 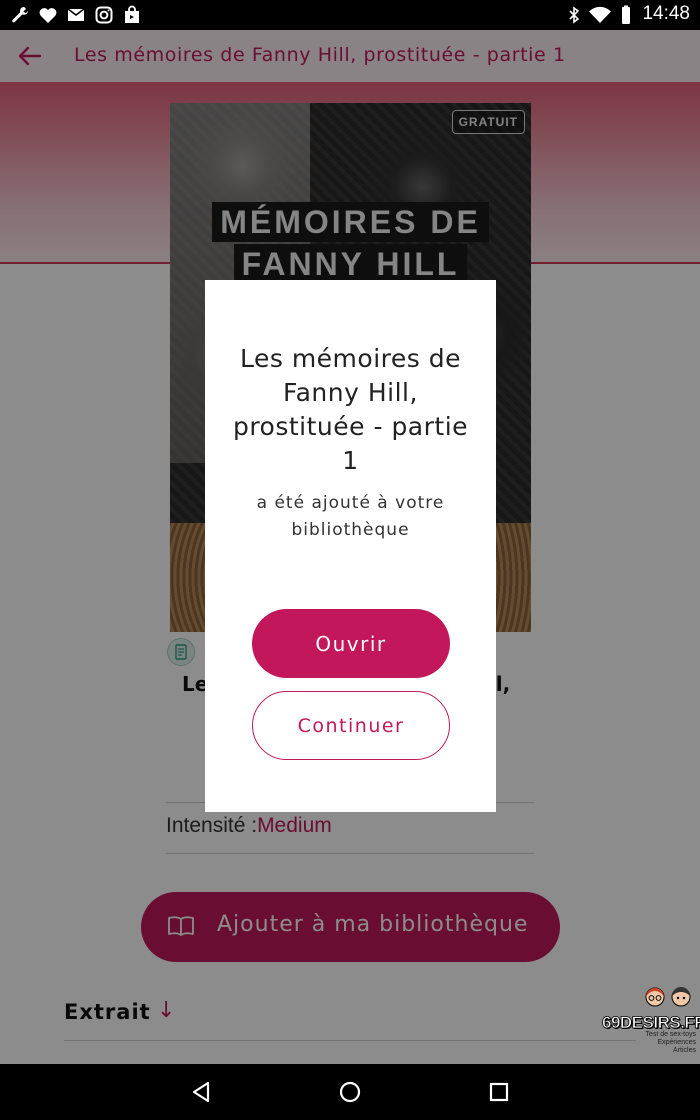 I want to click on watermark-subtext: Test de sex-toys Expériences Articles, so click(x=663, y=1043).